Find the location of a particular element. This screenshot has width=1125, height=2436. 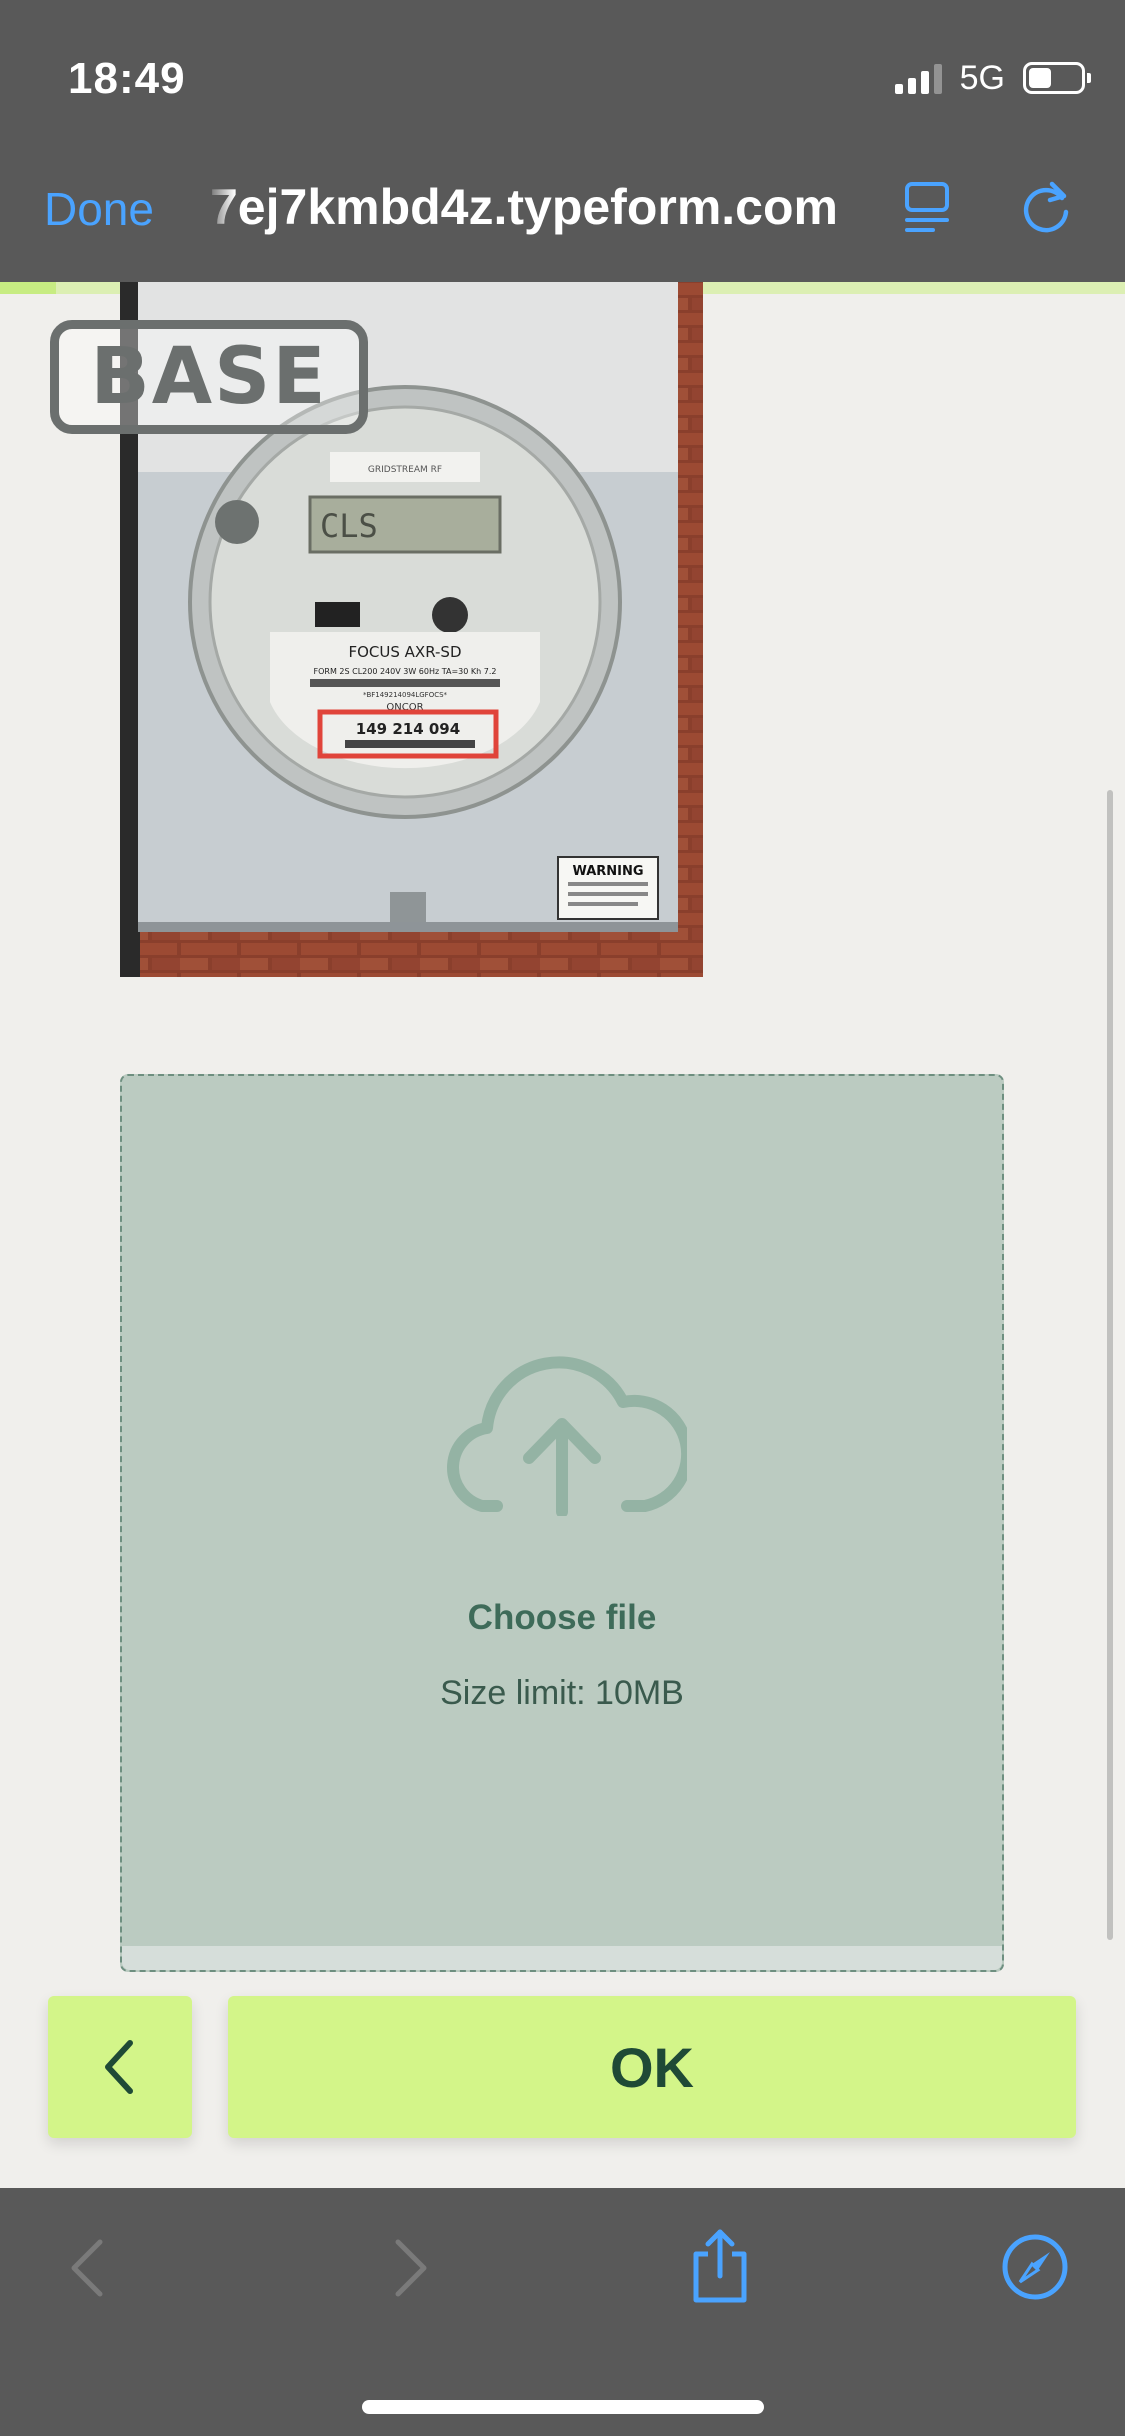

previous-button is located at coordinates (120, 2067).